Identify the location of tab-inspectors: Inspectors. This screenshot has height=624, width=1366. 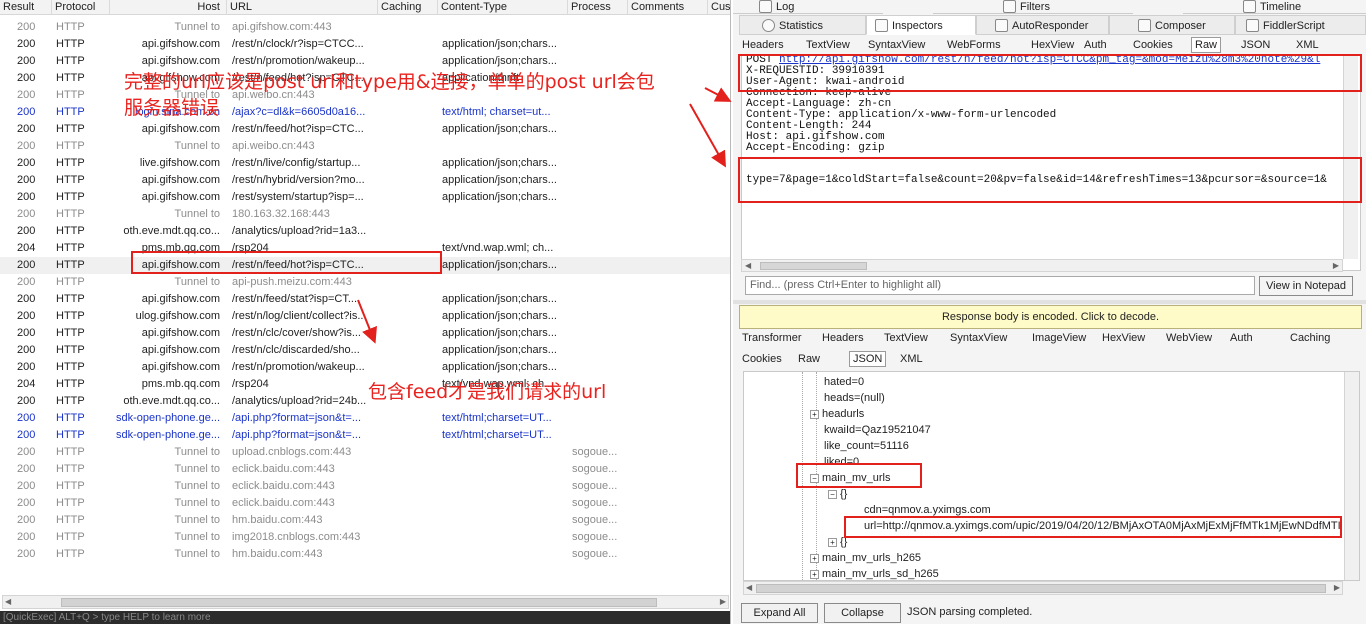
(921, 25).